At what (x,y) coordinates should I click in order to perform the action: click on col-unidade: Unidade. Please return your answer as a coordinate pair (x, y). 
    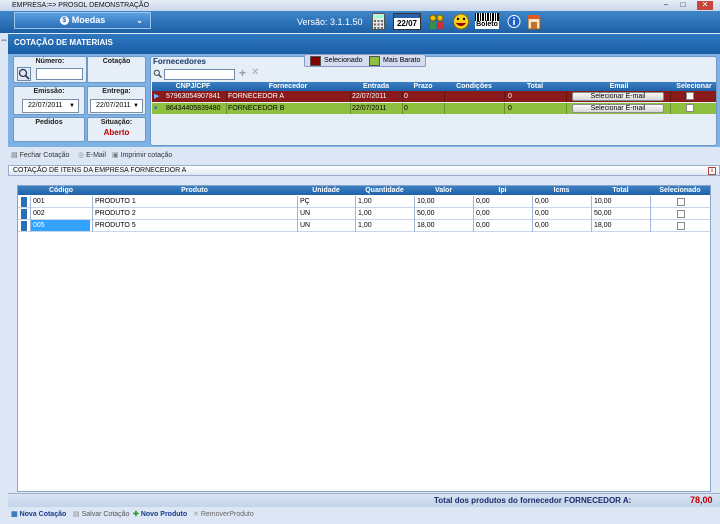
    Looking at the image, I should click on (326, 190).